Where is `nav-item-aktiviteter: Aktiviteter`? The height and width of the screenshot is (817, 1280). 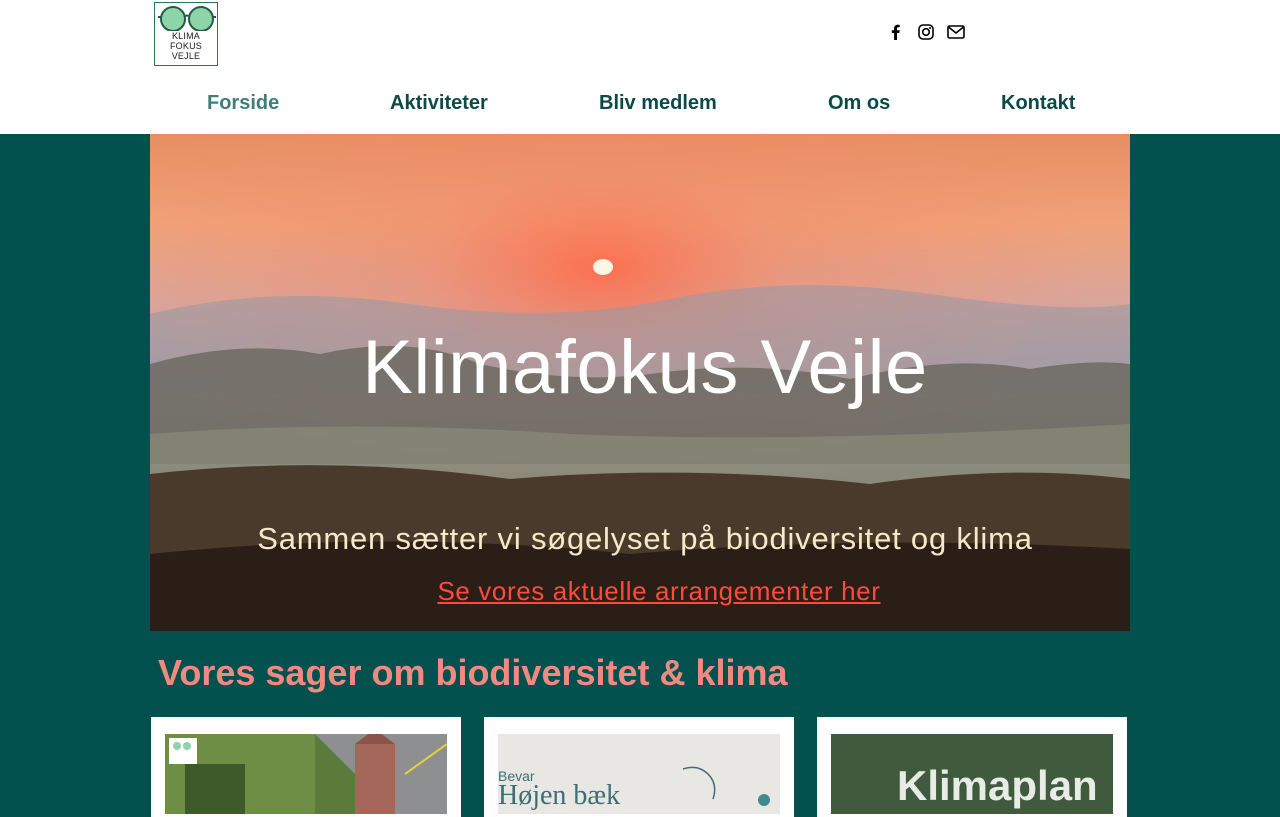 nav-item-aktiviteter: Aktiviteter is located at coordinates (439, 103).